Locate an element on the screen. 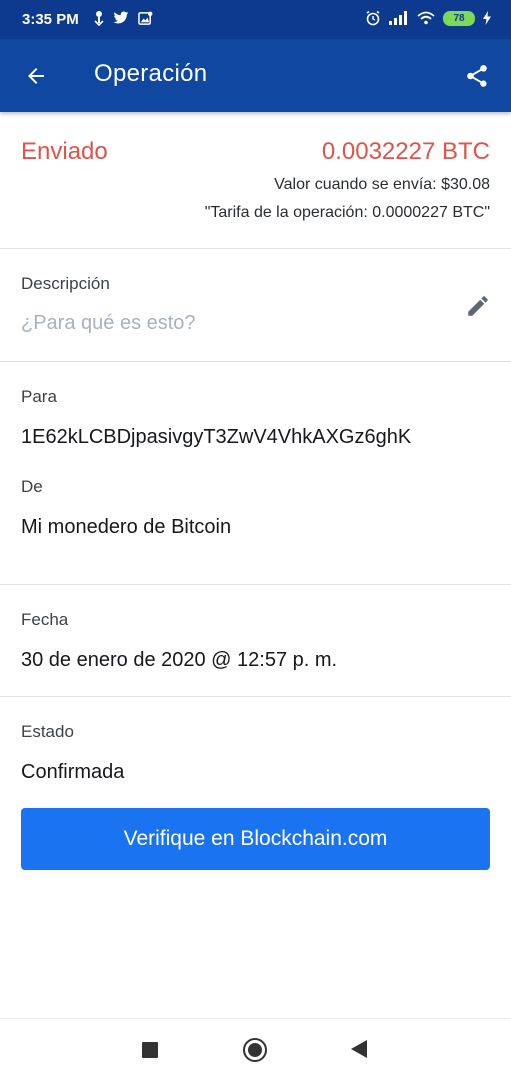 The width and height of the screenshot is (511, 1081). status-right-icons: 78 is located at coordinates (428, 18).